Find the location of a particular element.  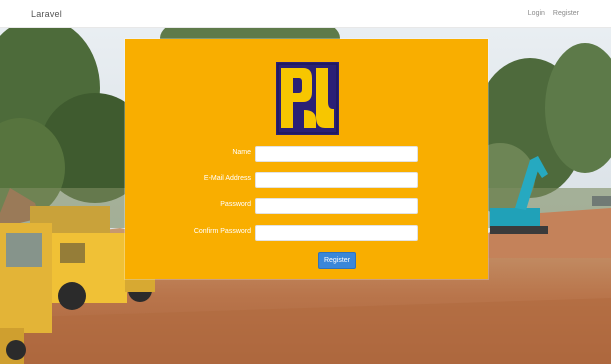

password-input is located at coordinates (336, 206).